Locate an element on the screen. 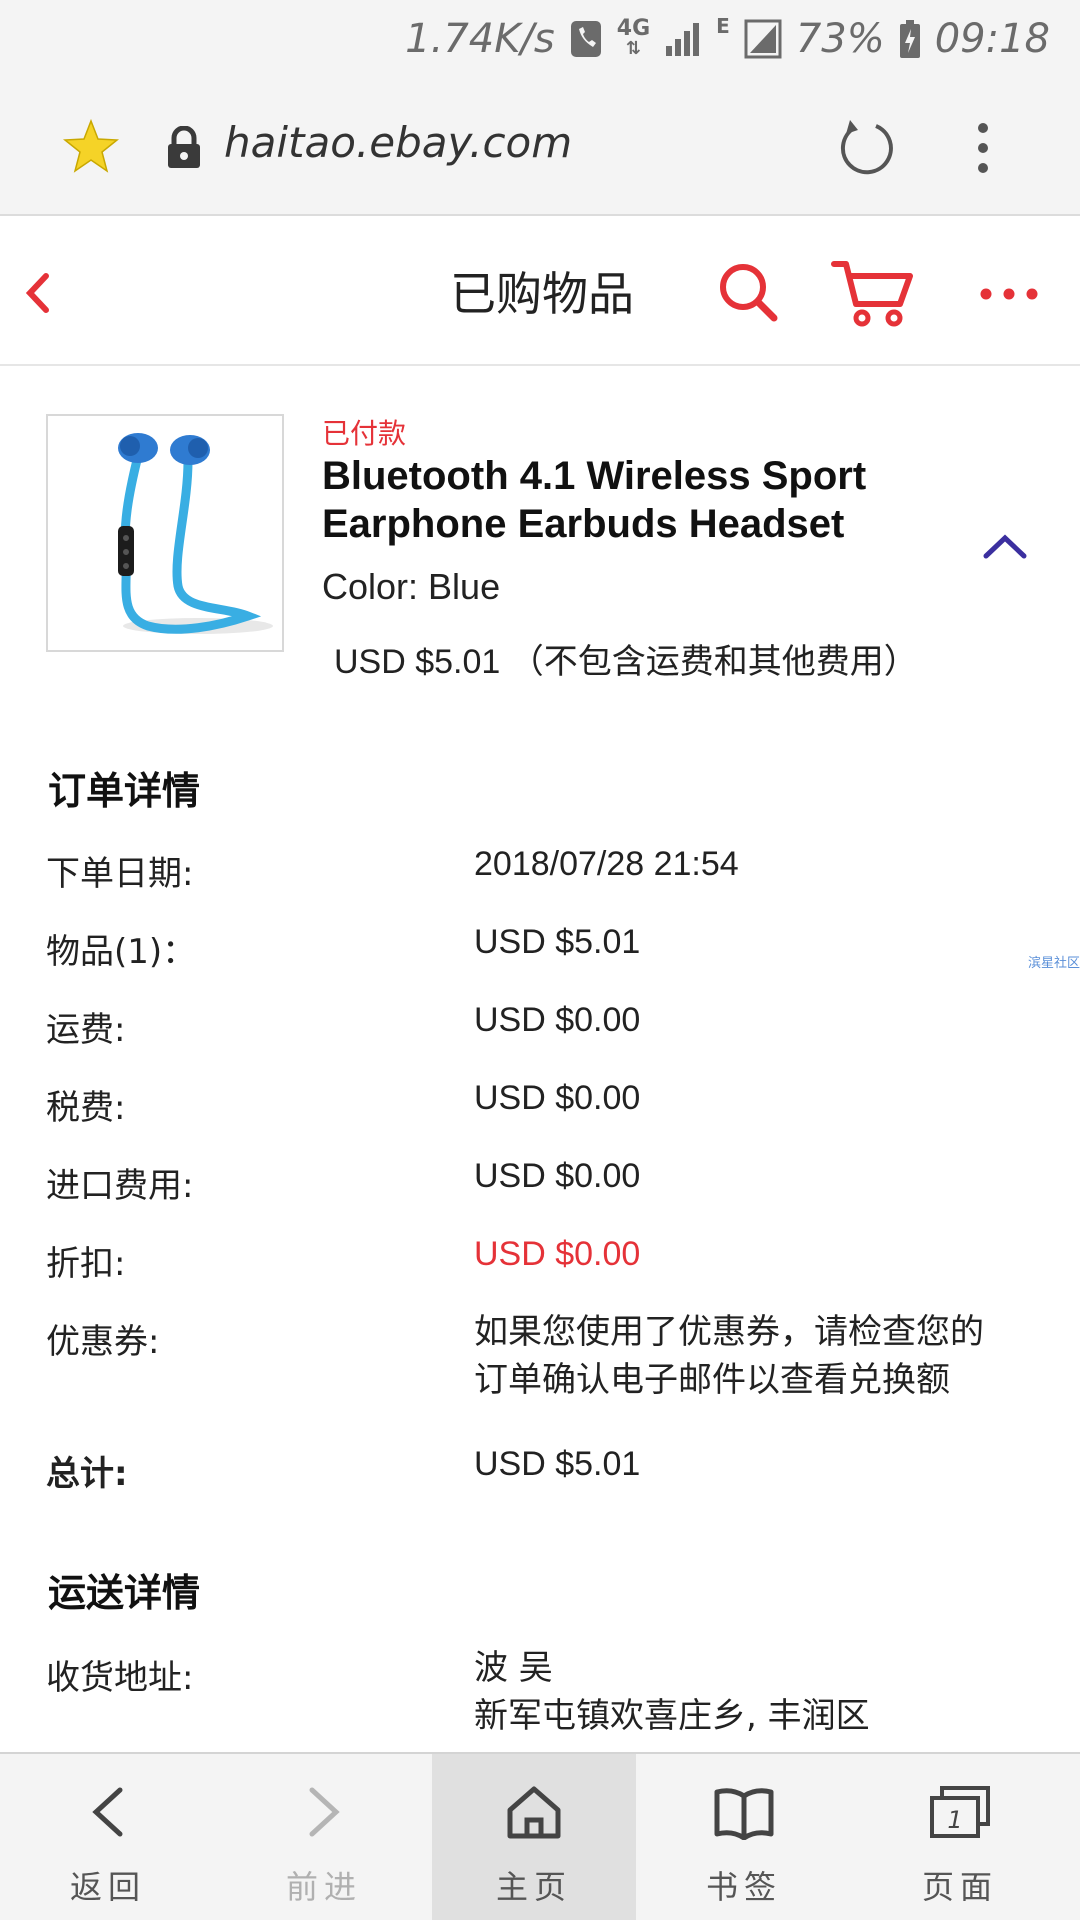  pages-icon: 1 is located at coordinates (960, 1812).